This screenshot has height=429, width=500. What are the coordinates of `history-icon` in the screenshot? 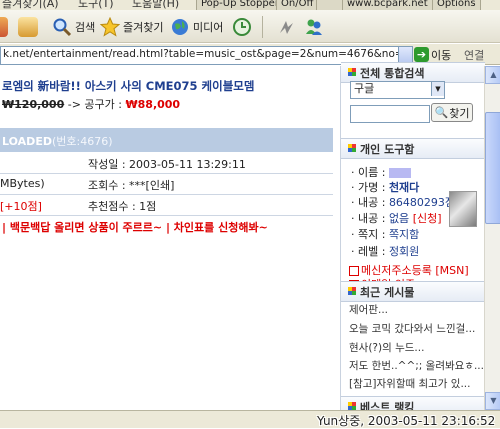 It's located at (242, 27).